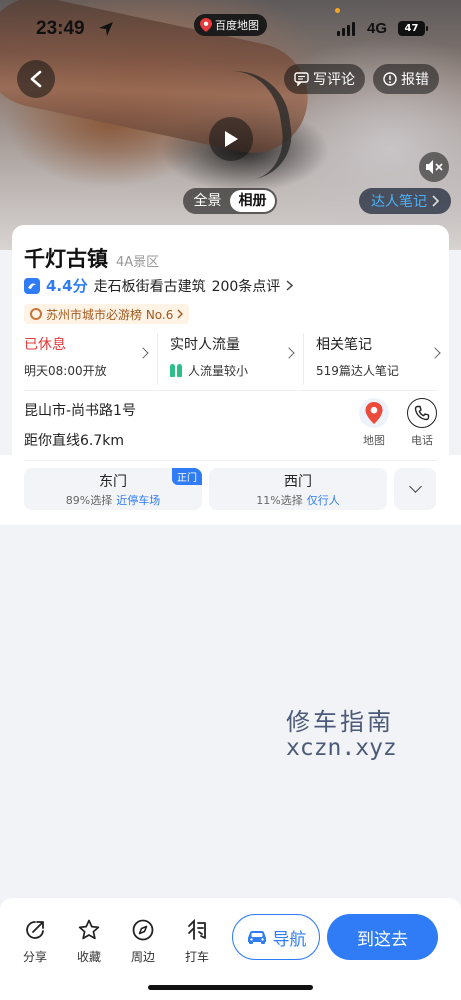 The height and width of the screenshot is (1000, 461). I want to click on title-row: 千灯古镇 4A景区, so click(91, 258).